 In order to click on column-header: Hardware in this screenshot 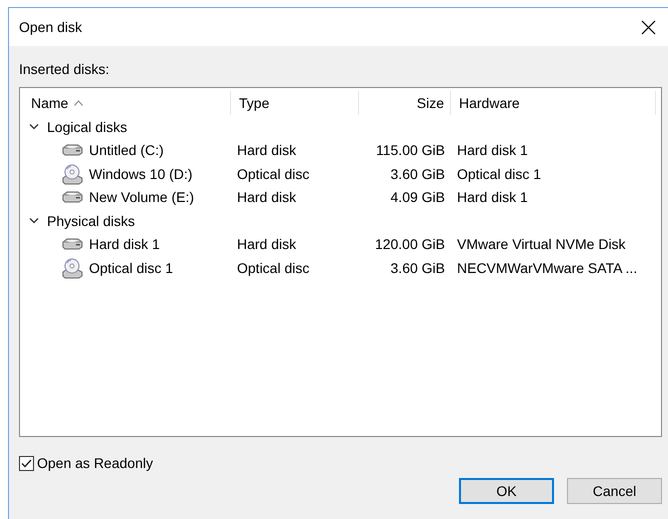, I will do `click(553, 103)`.